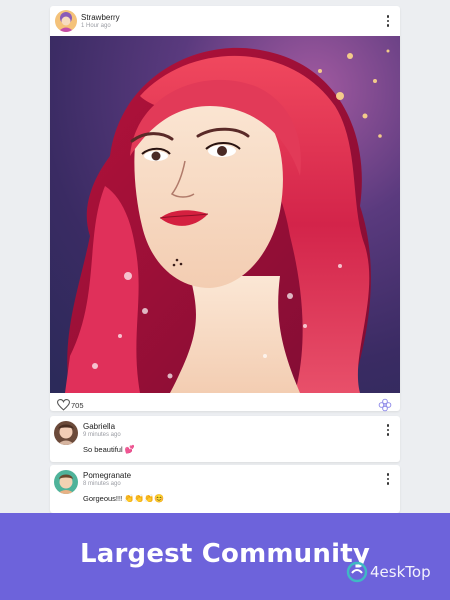 Image resolution: width=450 pixels, height=600 pixels. I want to click on post-actions: 705, so click(225, 405).